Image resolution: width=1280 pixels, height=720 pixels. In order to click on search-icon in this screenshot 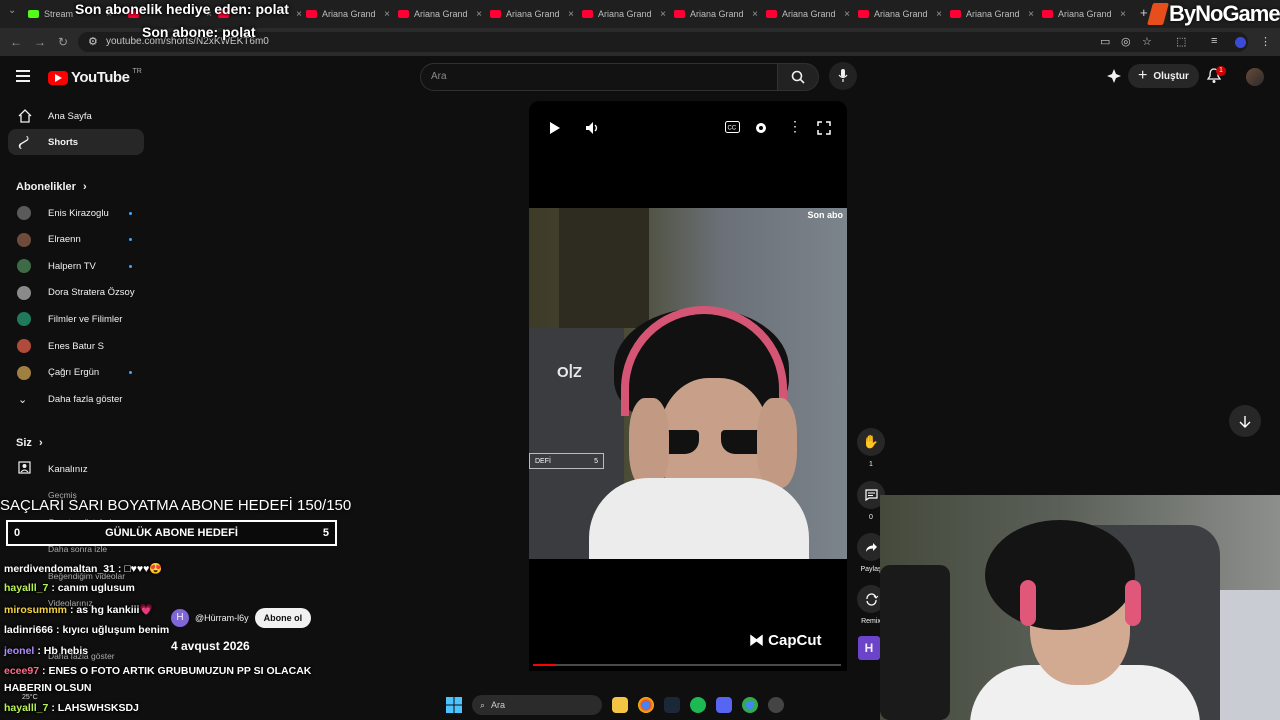, I will do `click(798, 77)`.